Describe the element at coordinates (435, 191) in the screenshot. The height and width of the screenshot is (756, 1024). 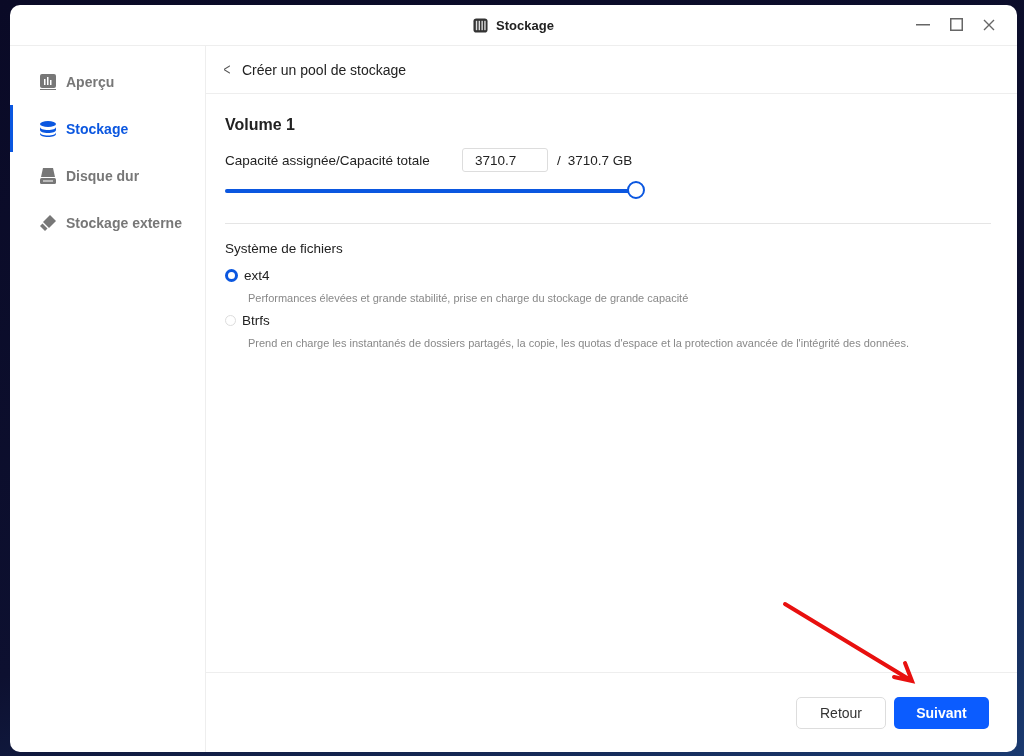
I see `capacity-slider` at that location.